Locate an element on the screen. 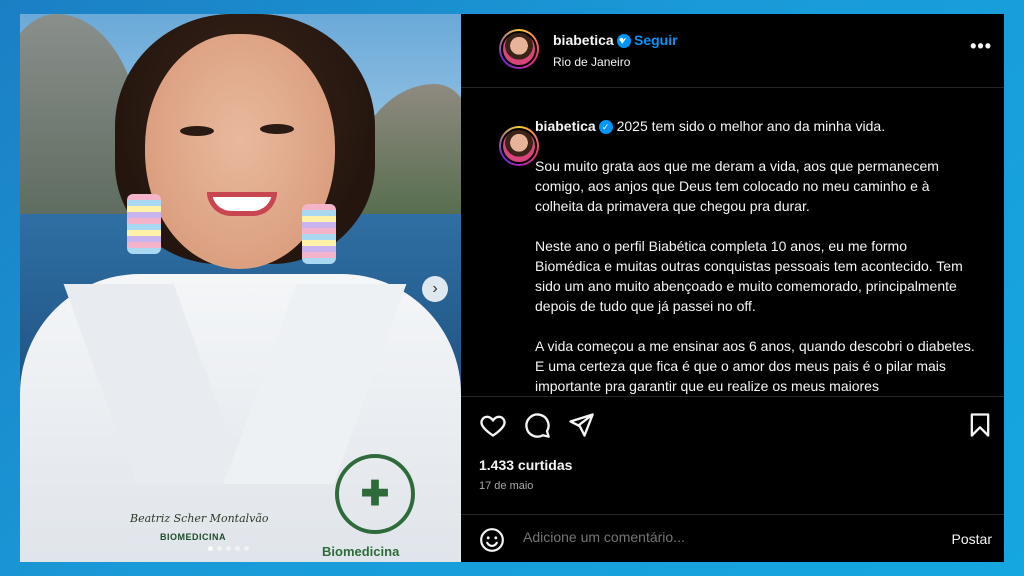 The height and width of the screenshot is (576, 1024). chevron-right-icon: › is located at coordinates (435, 288).